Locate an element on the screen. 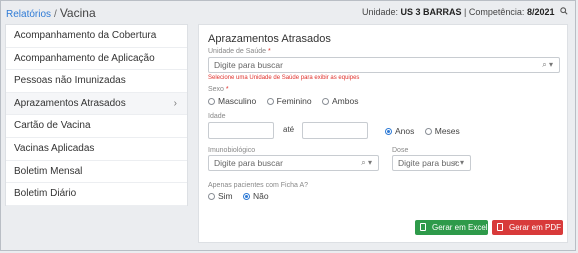  breadcrumb-current: Vacina is located at coordinates (77, 13).